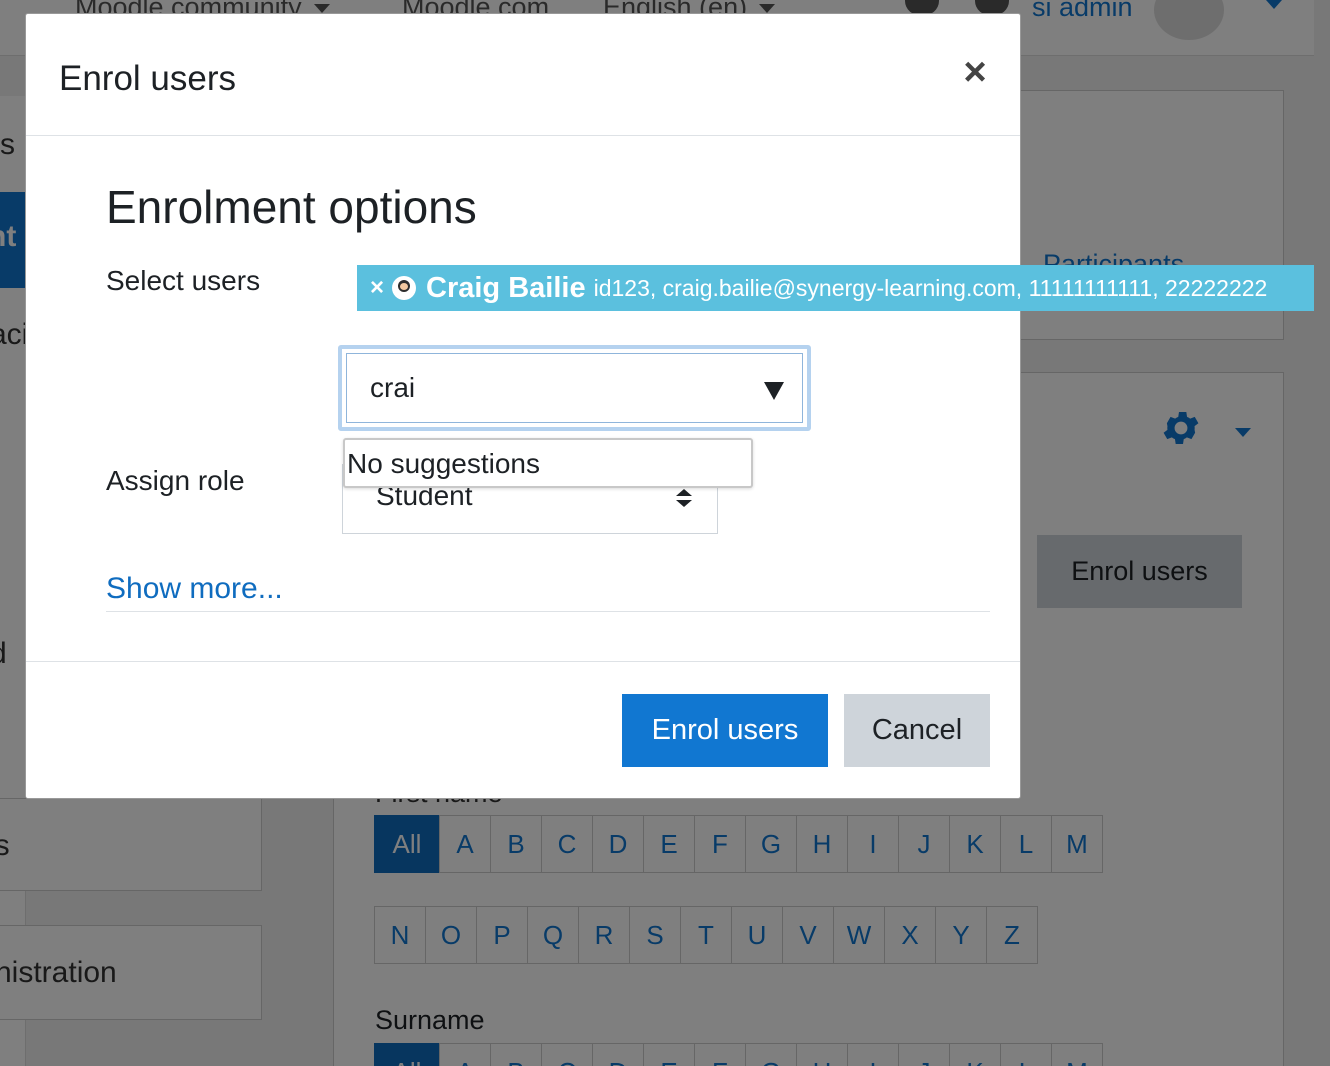 Image resolution: width=1330 pixels, height=1066 pixels. Describe the element at coordinates (548, 611) in the screenshot. I see `divider` at that location.